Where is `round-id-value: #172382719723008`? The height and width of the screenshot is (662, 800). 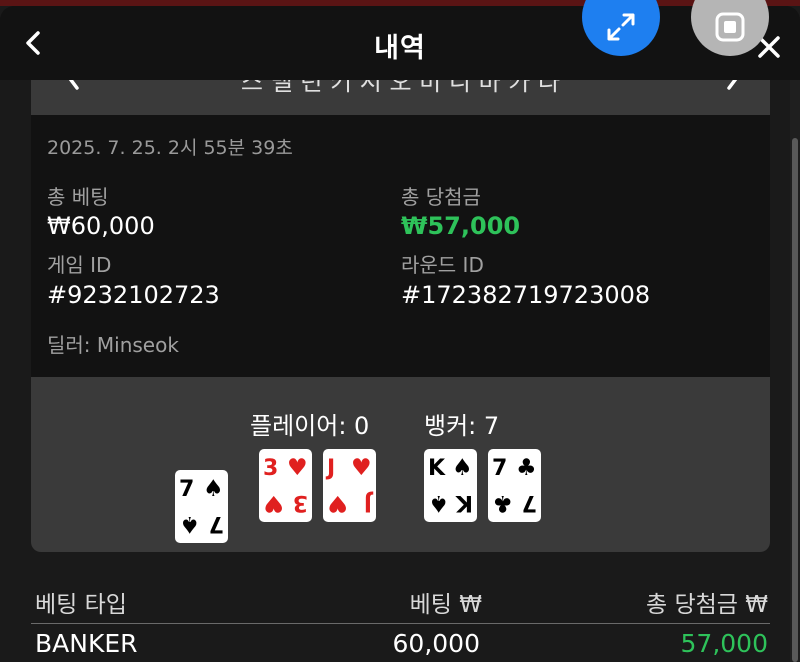 round-id-value: #172382719723008 is located at coordinates (526, 295).